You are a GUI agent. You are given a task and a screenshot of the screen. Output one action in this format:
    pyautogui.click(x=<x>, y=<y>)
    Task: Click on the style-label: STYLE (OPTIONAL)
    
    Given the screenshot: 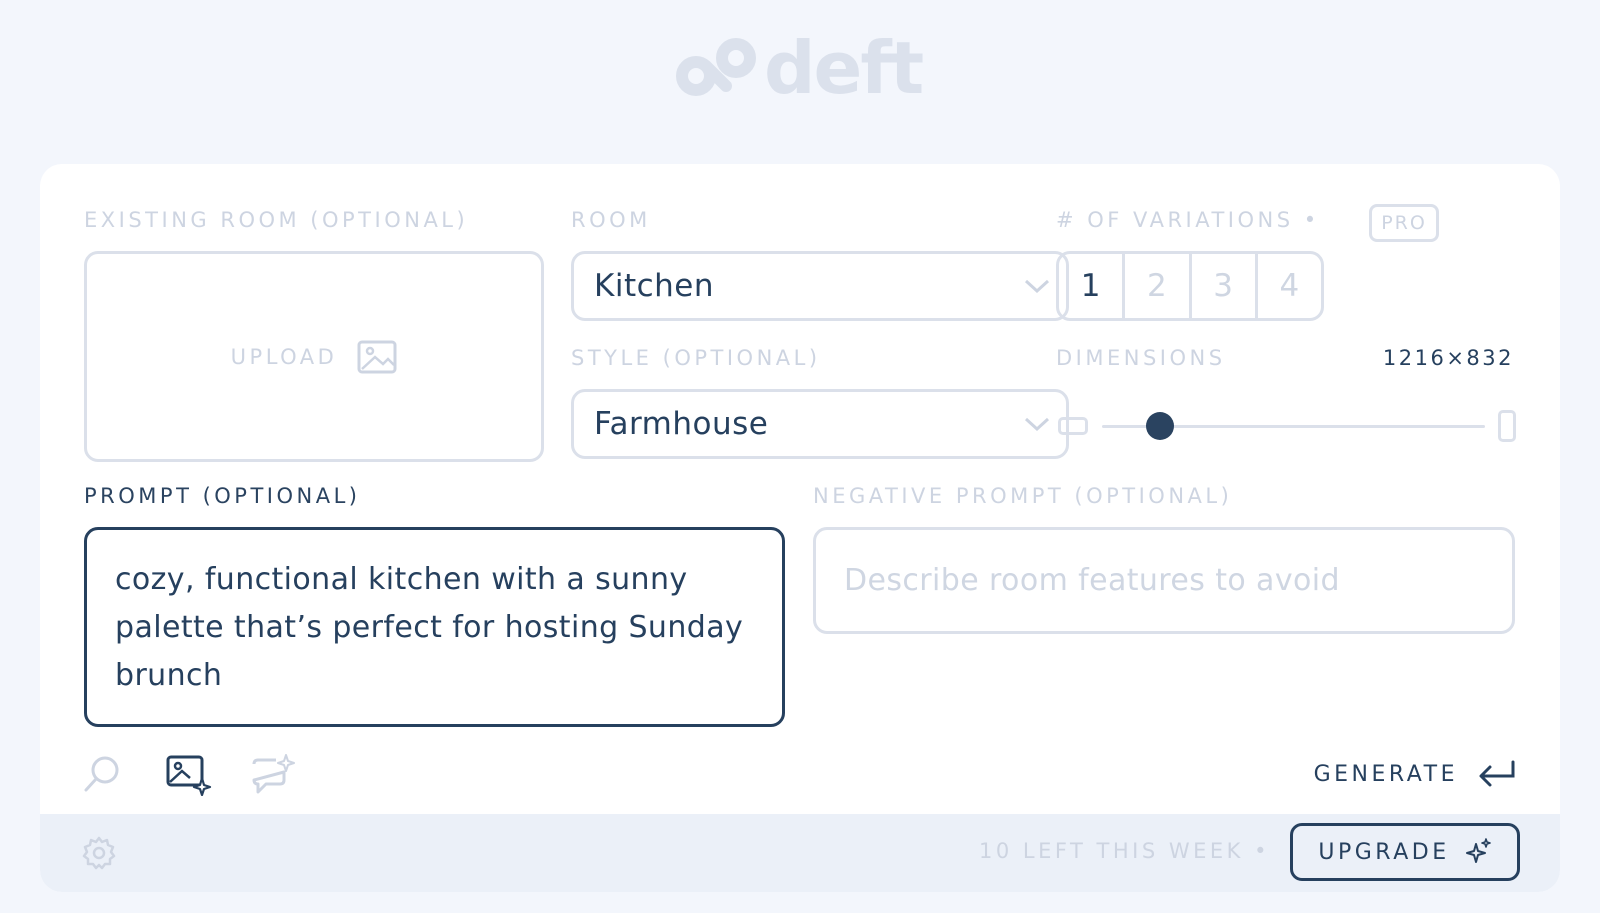 What is the action you would take?
    pyautogui.click(x=696, y=358)
    